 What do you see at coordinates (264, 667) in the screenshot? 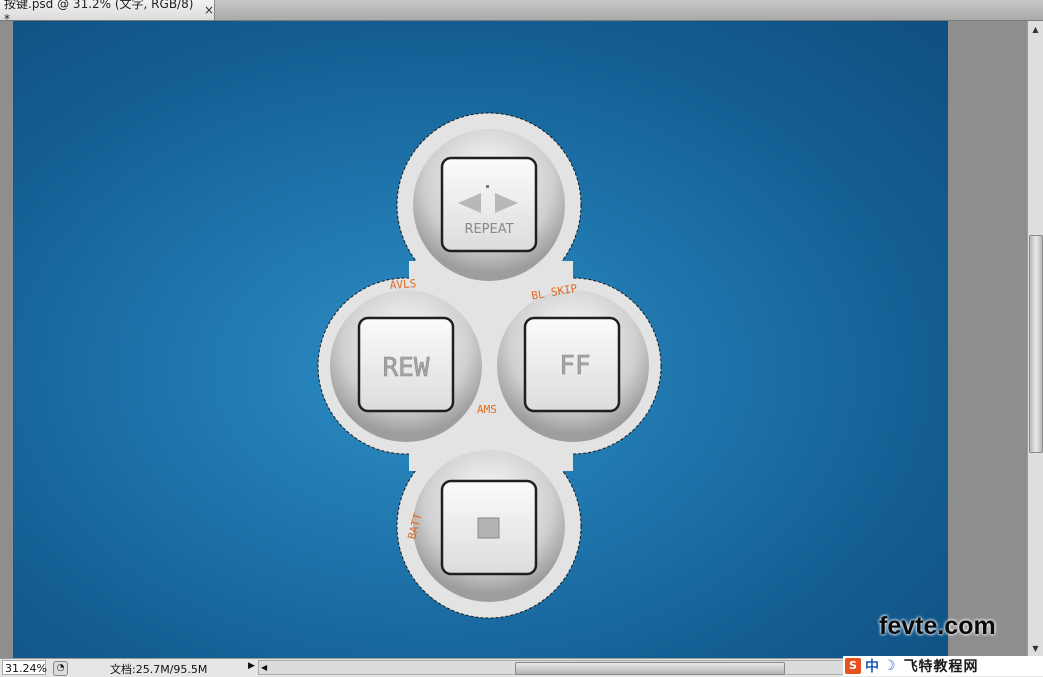
I see `scroll-left-icon: ◀` at bounding box center [264, 667].